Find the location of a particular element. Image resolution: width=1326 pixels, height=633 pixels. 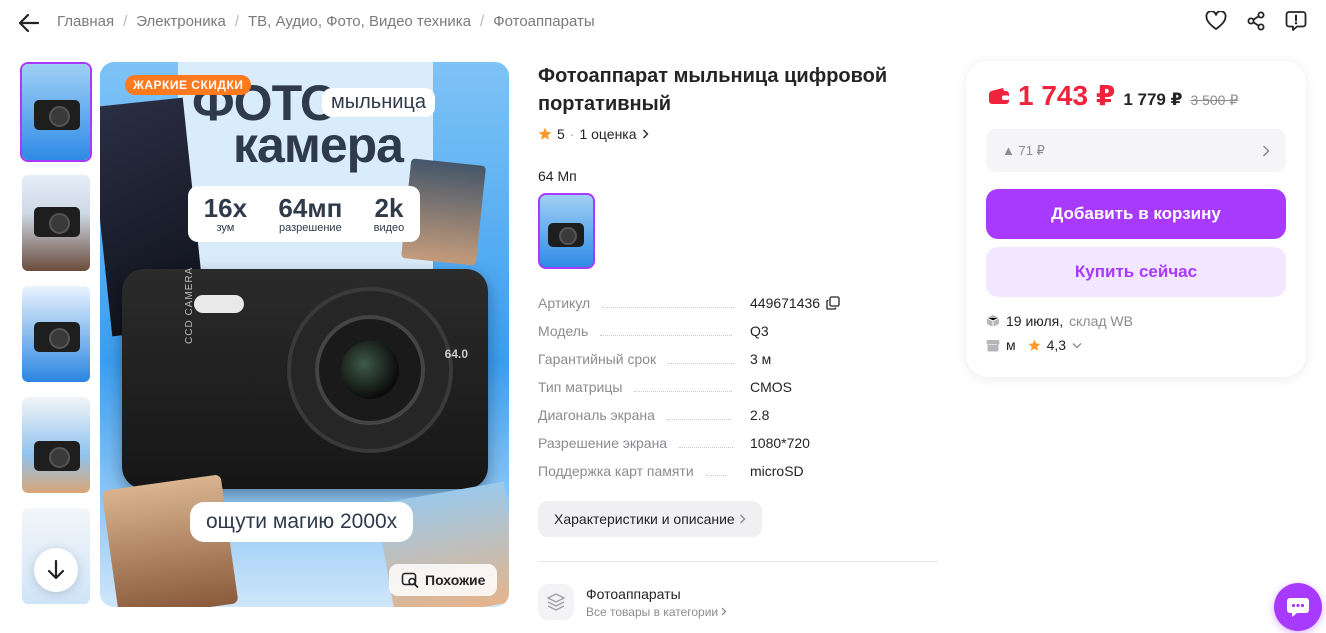

category-block: Фотоаппараты Все товары в категории is located at coordinates (738, 602).